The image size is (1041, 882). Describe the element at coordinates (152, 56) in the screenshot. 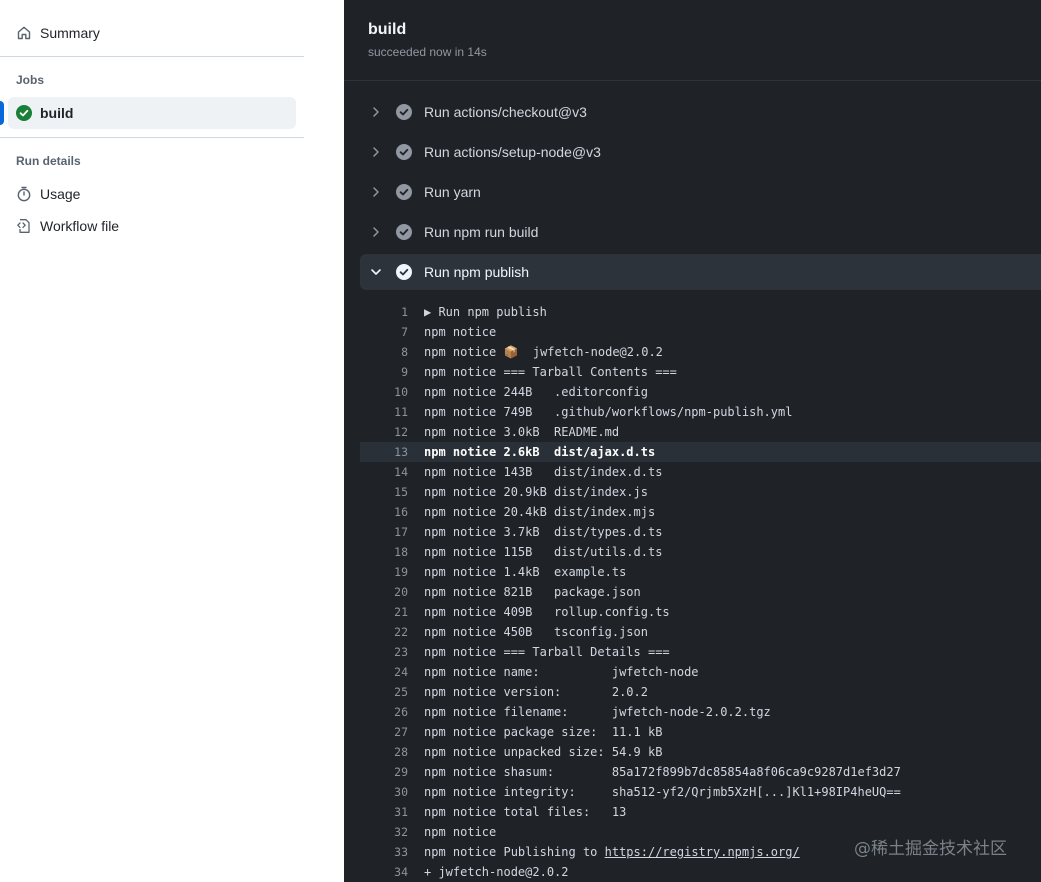

I see `divider` at that location.